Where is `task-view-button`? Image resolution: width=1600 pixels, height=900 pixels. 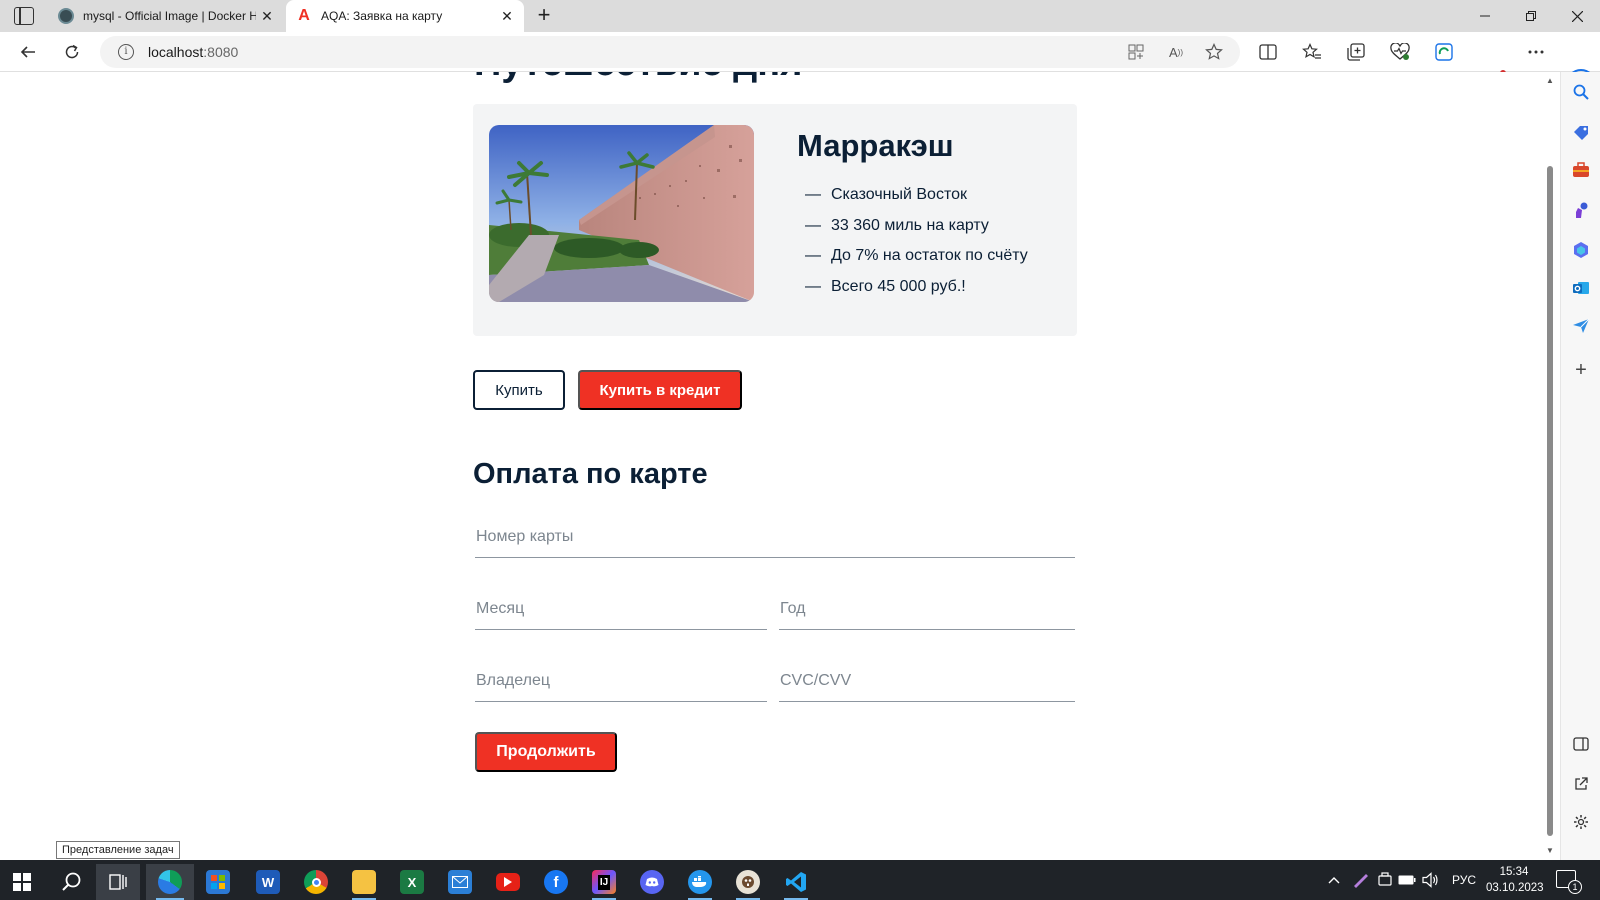
task-view-button is located at coordinates (118, 882).